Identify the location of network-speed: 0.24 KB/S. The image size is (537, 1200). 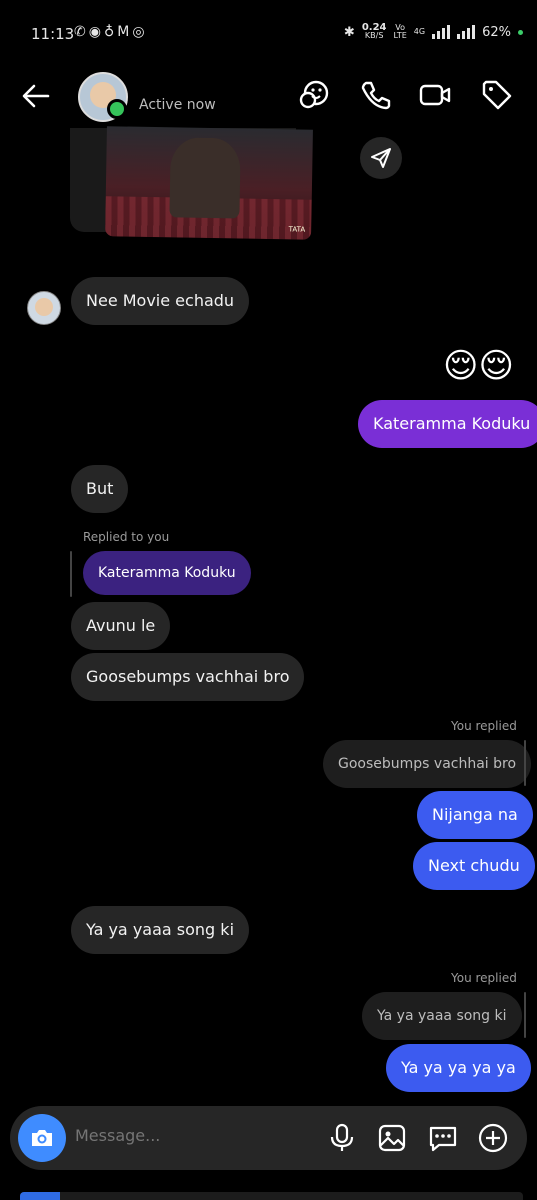
(374, 31).